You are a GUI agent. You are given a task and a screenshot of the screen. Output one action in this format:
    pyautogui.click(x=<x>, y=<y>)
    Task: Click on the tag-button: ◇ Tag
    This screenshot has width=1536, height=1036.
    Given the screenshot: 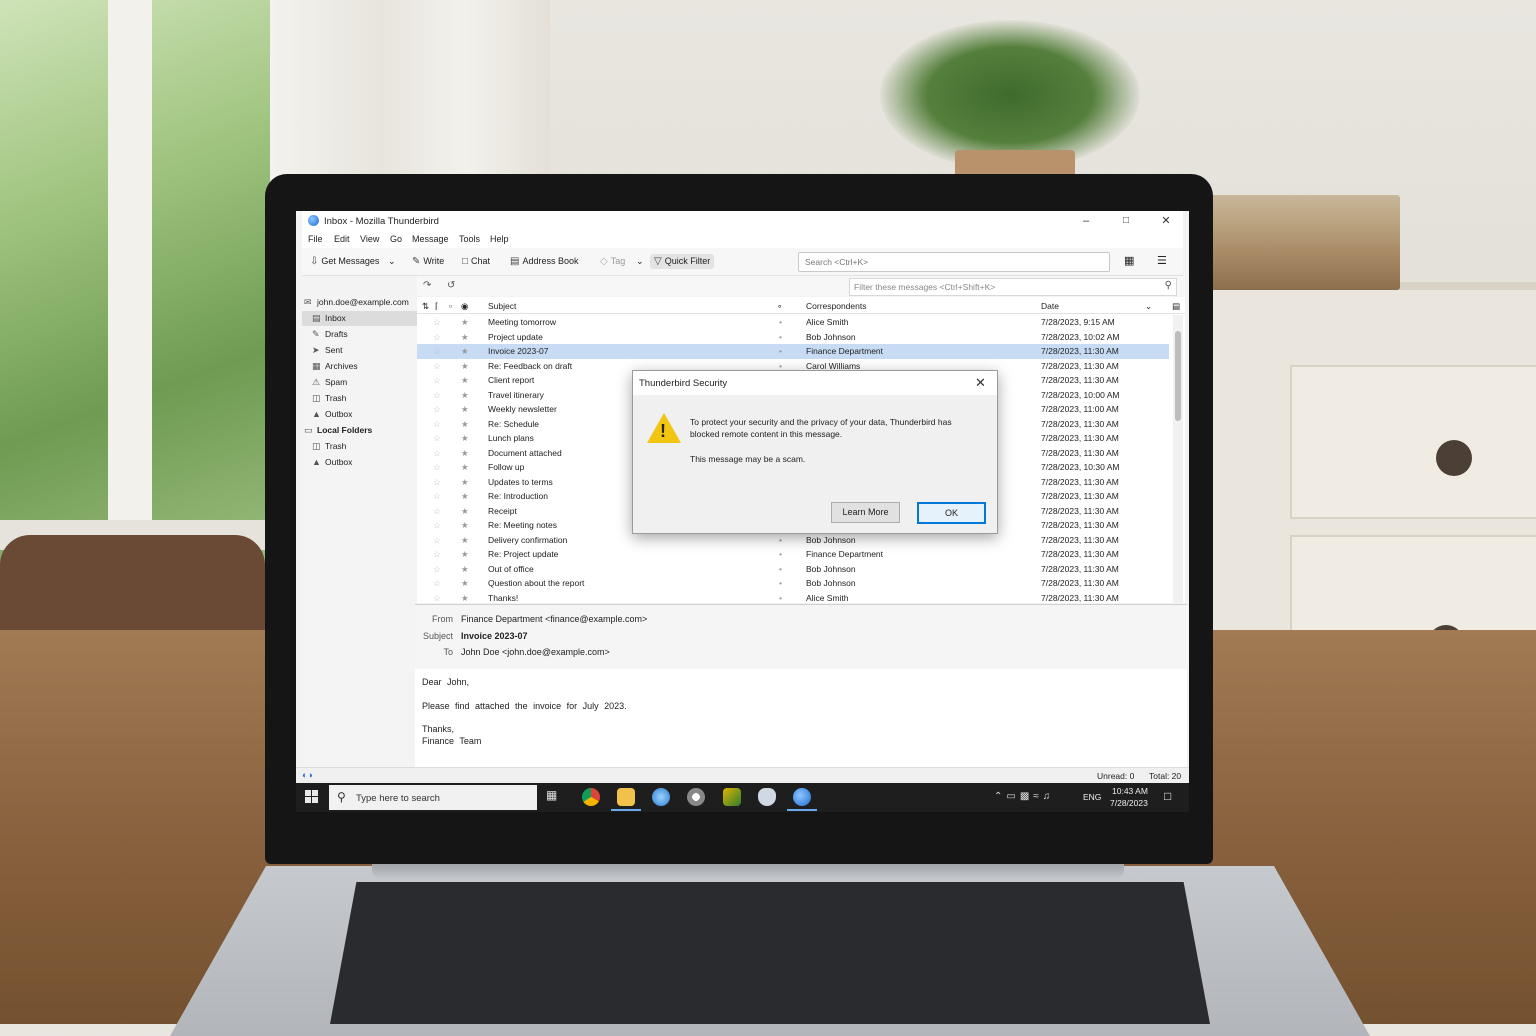 What is the action you would take?
    pyautogui.click(x=612, y=261)
    